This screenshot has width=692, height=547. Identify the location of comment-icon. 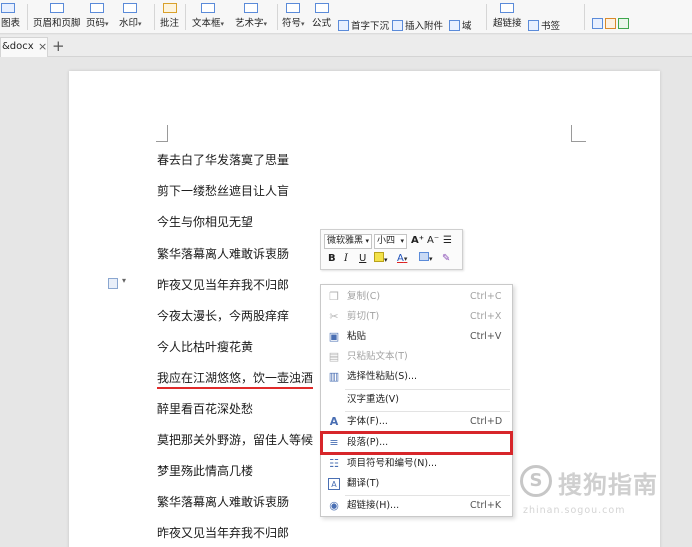
(169, 8).